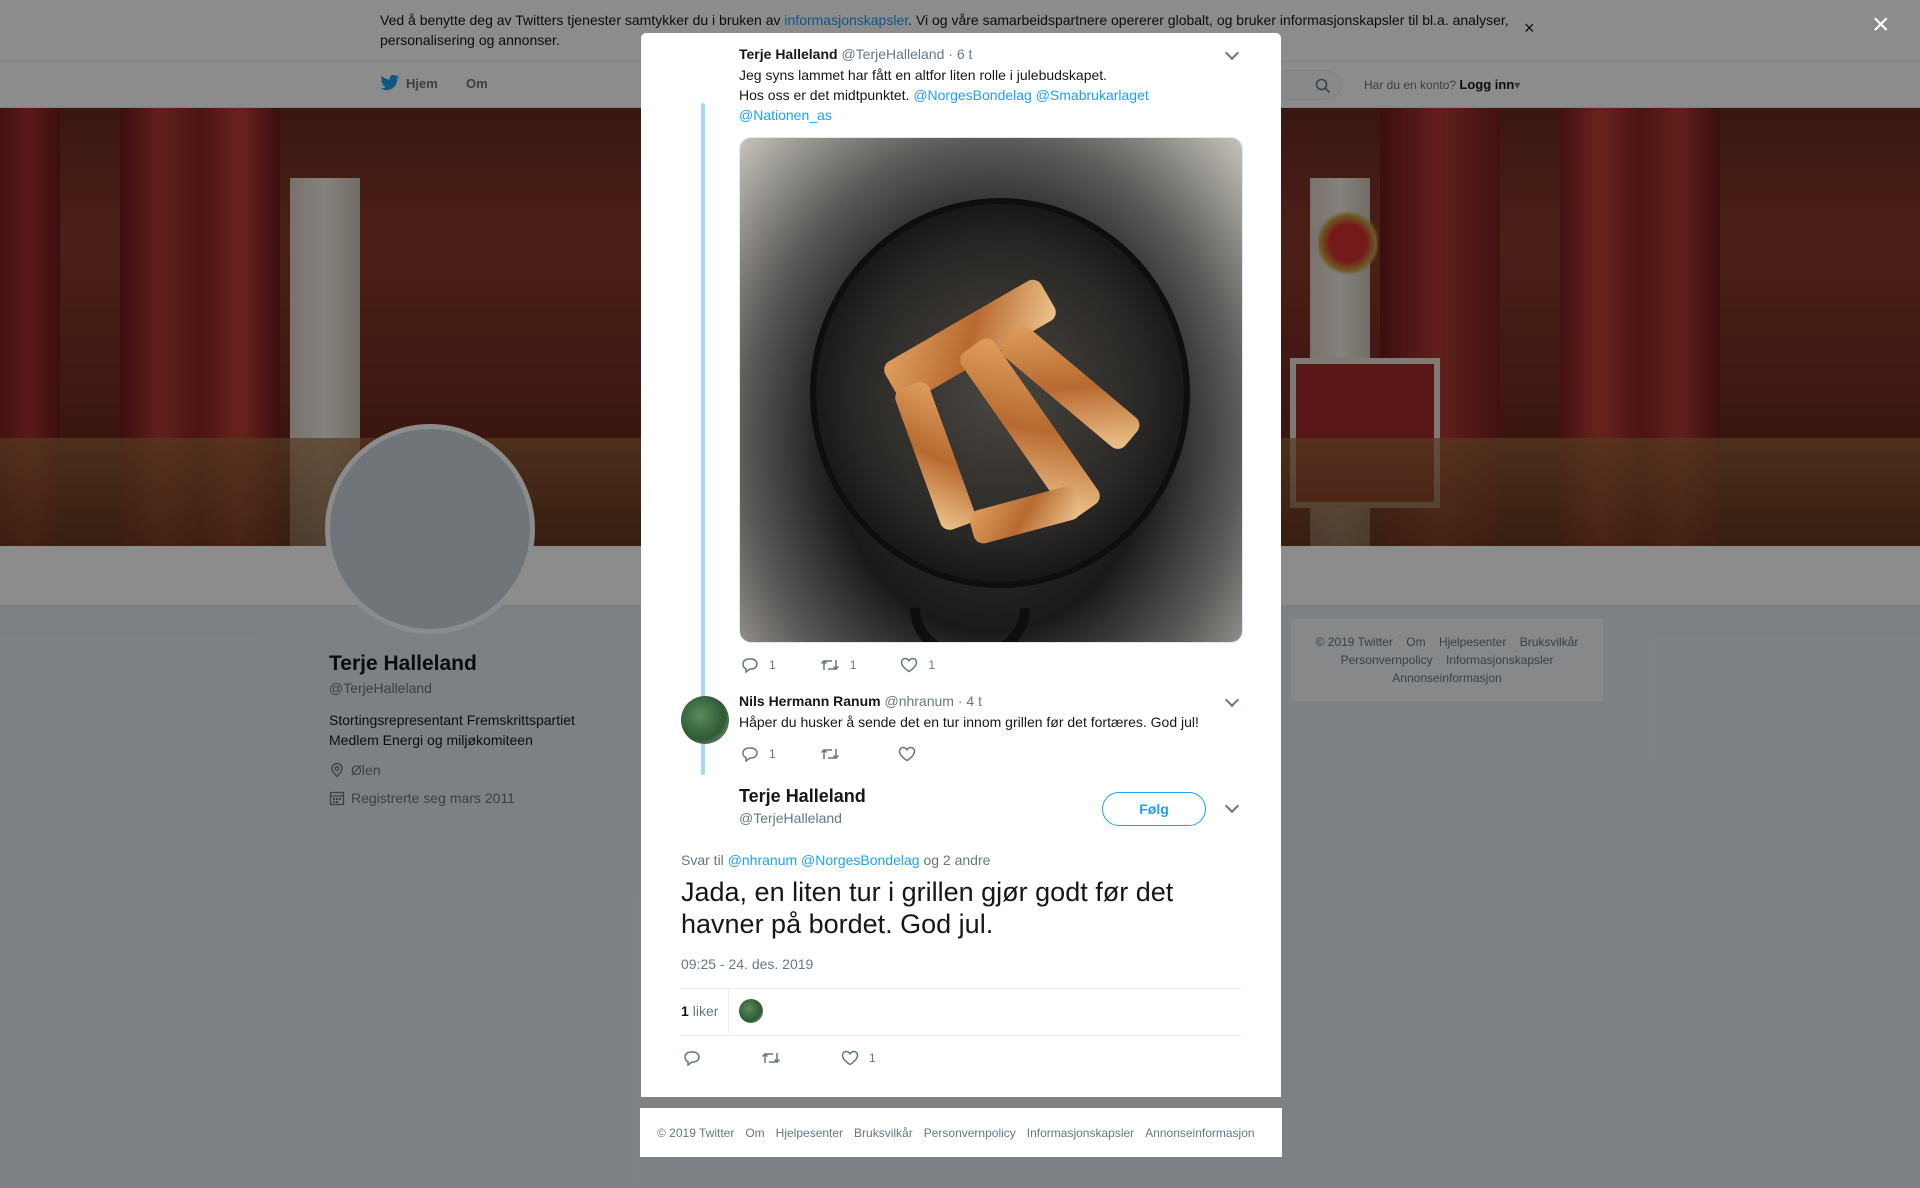  Describe the element at coordinates (705, 720) in the screenshot. I see `avatar` at that location.